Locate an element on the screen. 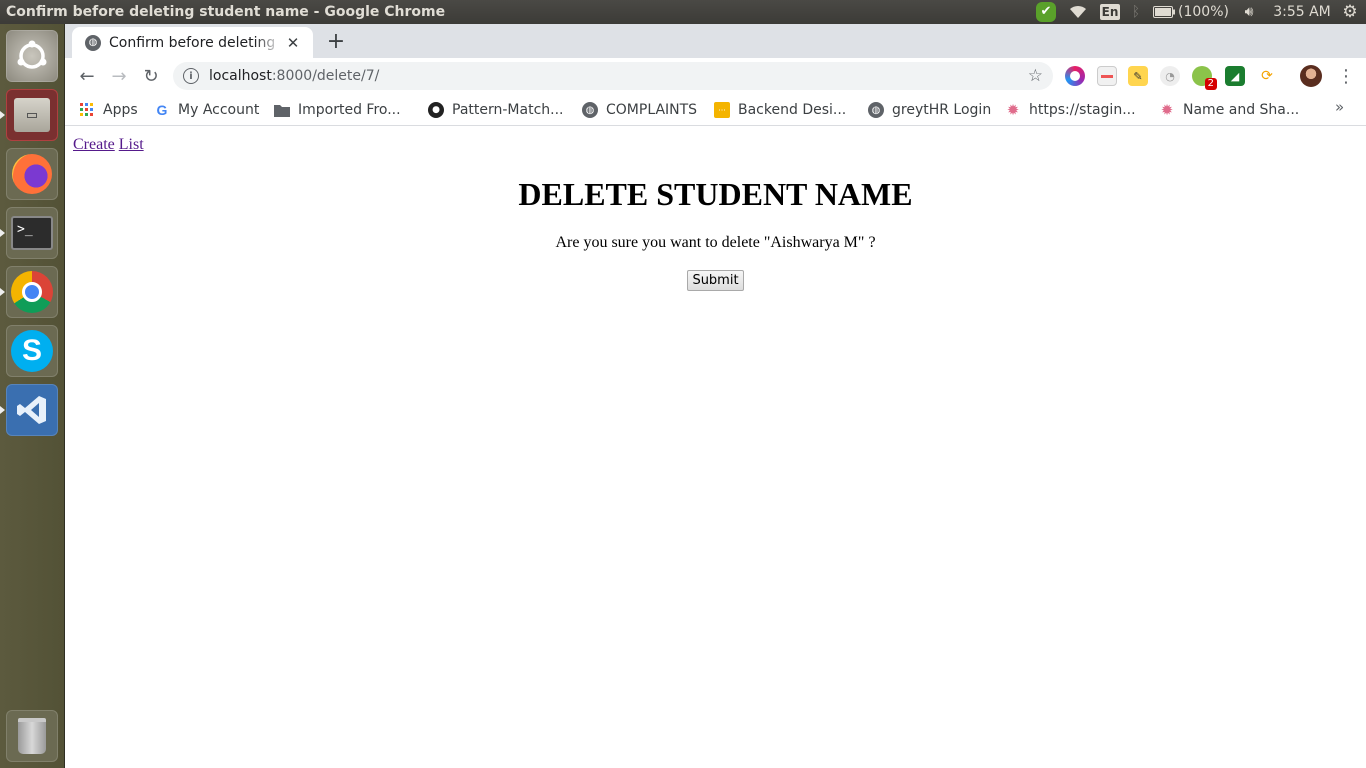  battery-indicator: (100%) is located at coordinates (1191, 12).